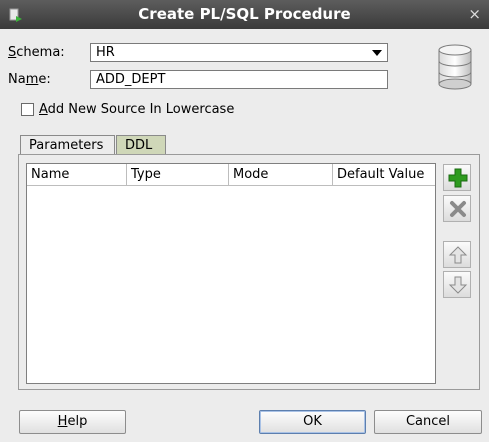  What do you see at coordinates (72, 422) in the screenshot?
I see `help-button: Help` at bounding box center [72, 422].